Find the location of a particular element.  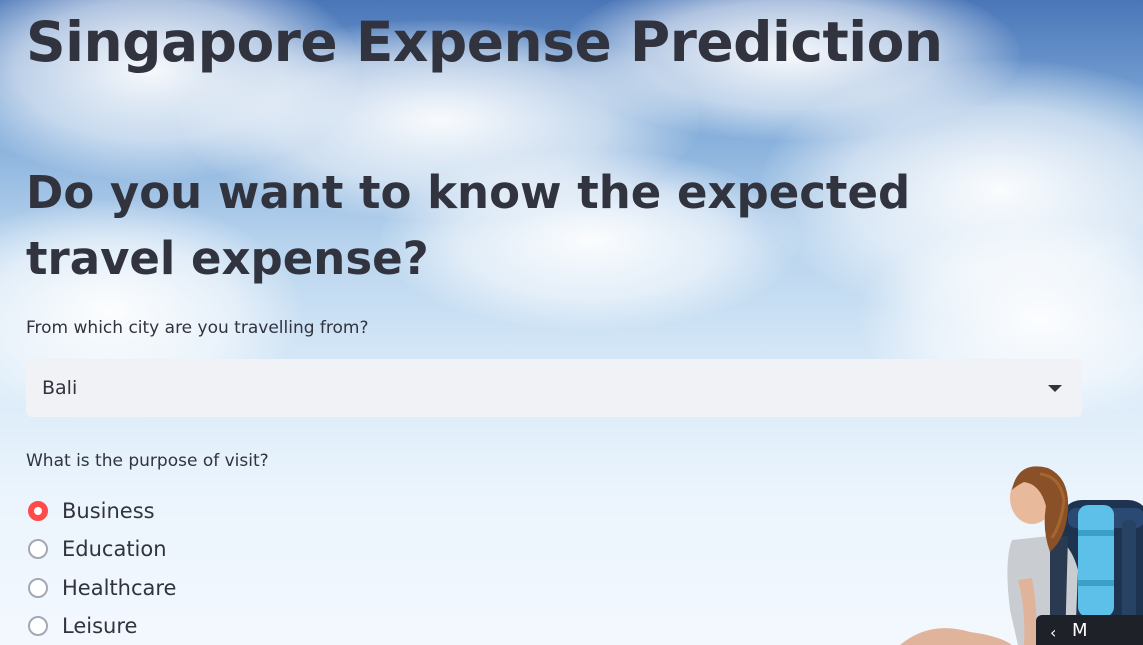

manage-app-label: M is located at coordinates (1080, 630).